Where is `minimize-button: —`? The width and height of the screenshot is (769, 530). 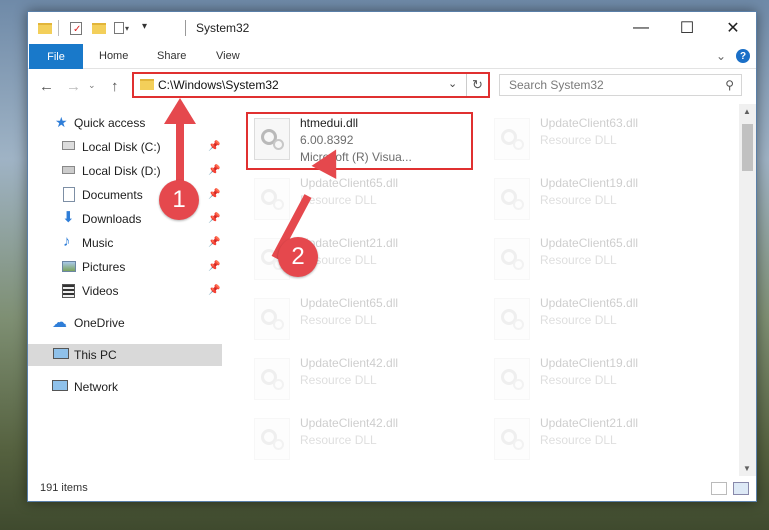 minimize-button: — is located at coordinates (641, 28).